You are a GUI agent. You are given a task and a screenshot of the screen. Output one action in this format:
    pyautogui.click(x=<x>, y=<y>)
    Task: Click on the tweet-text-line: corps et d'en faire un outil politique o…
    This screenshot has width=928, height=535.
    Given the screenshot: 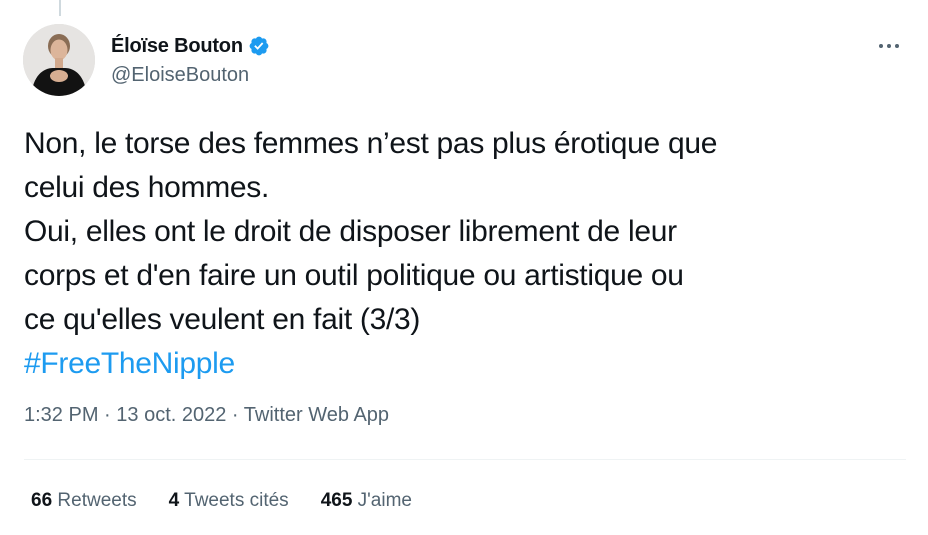 What is the action you would take?
    pyautogui.click(x=354, y=275)
    